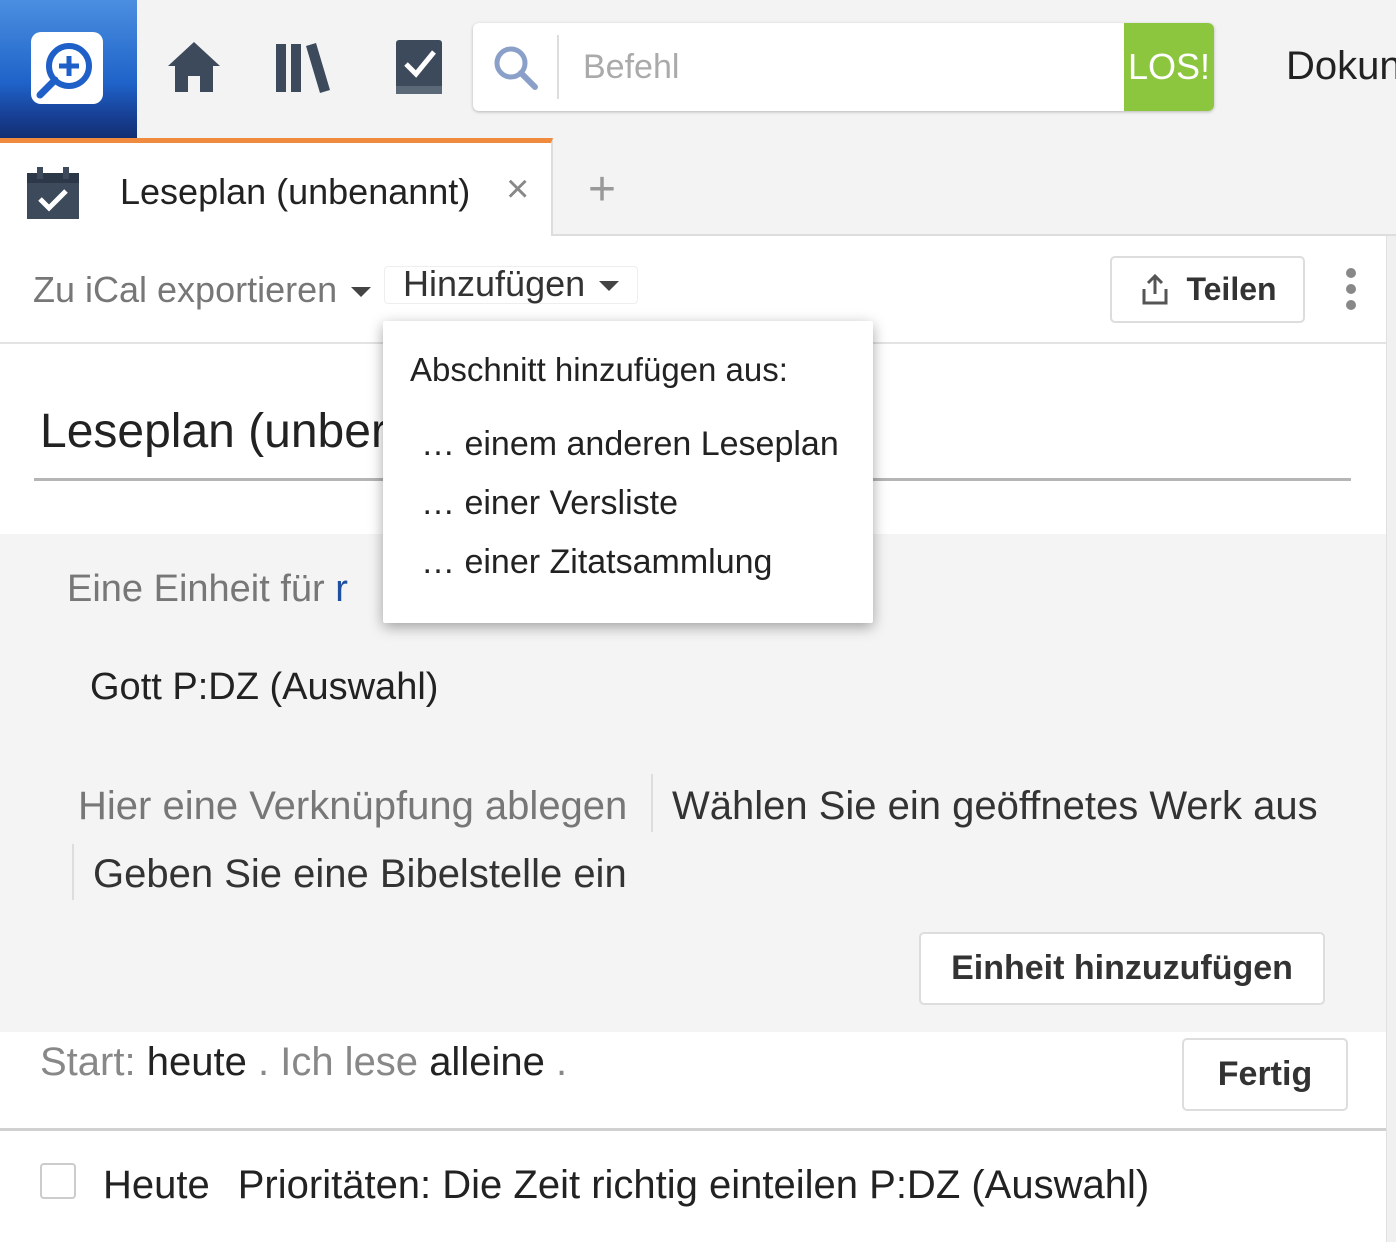 This screenshot has width=1396, height=1242. What do you see at coordinates (360, 874) in the screenshot?
I see `bible-reference-input: Geben Sie eine Bibelstelle ein` at bounding box center [360, 874].